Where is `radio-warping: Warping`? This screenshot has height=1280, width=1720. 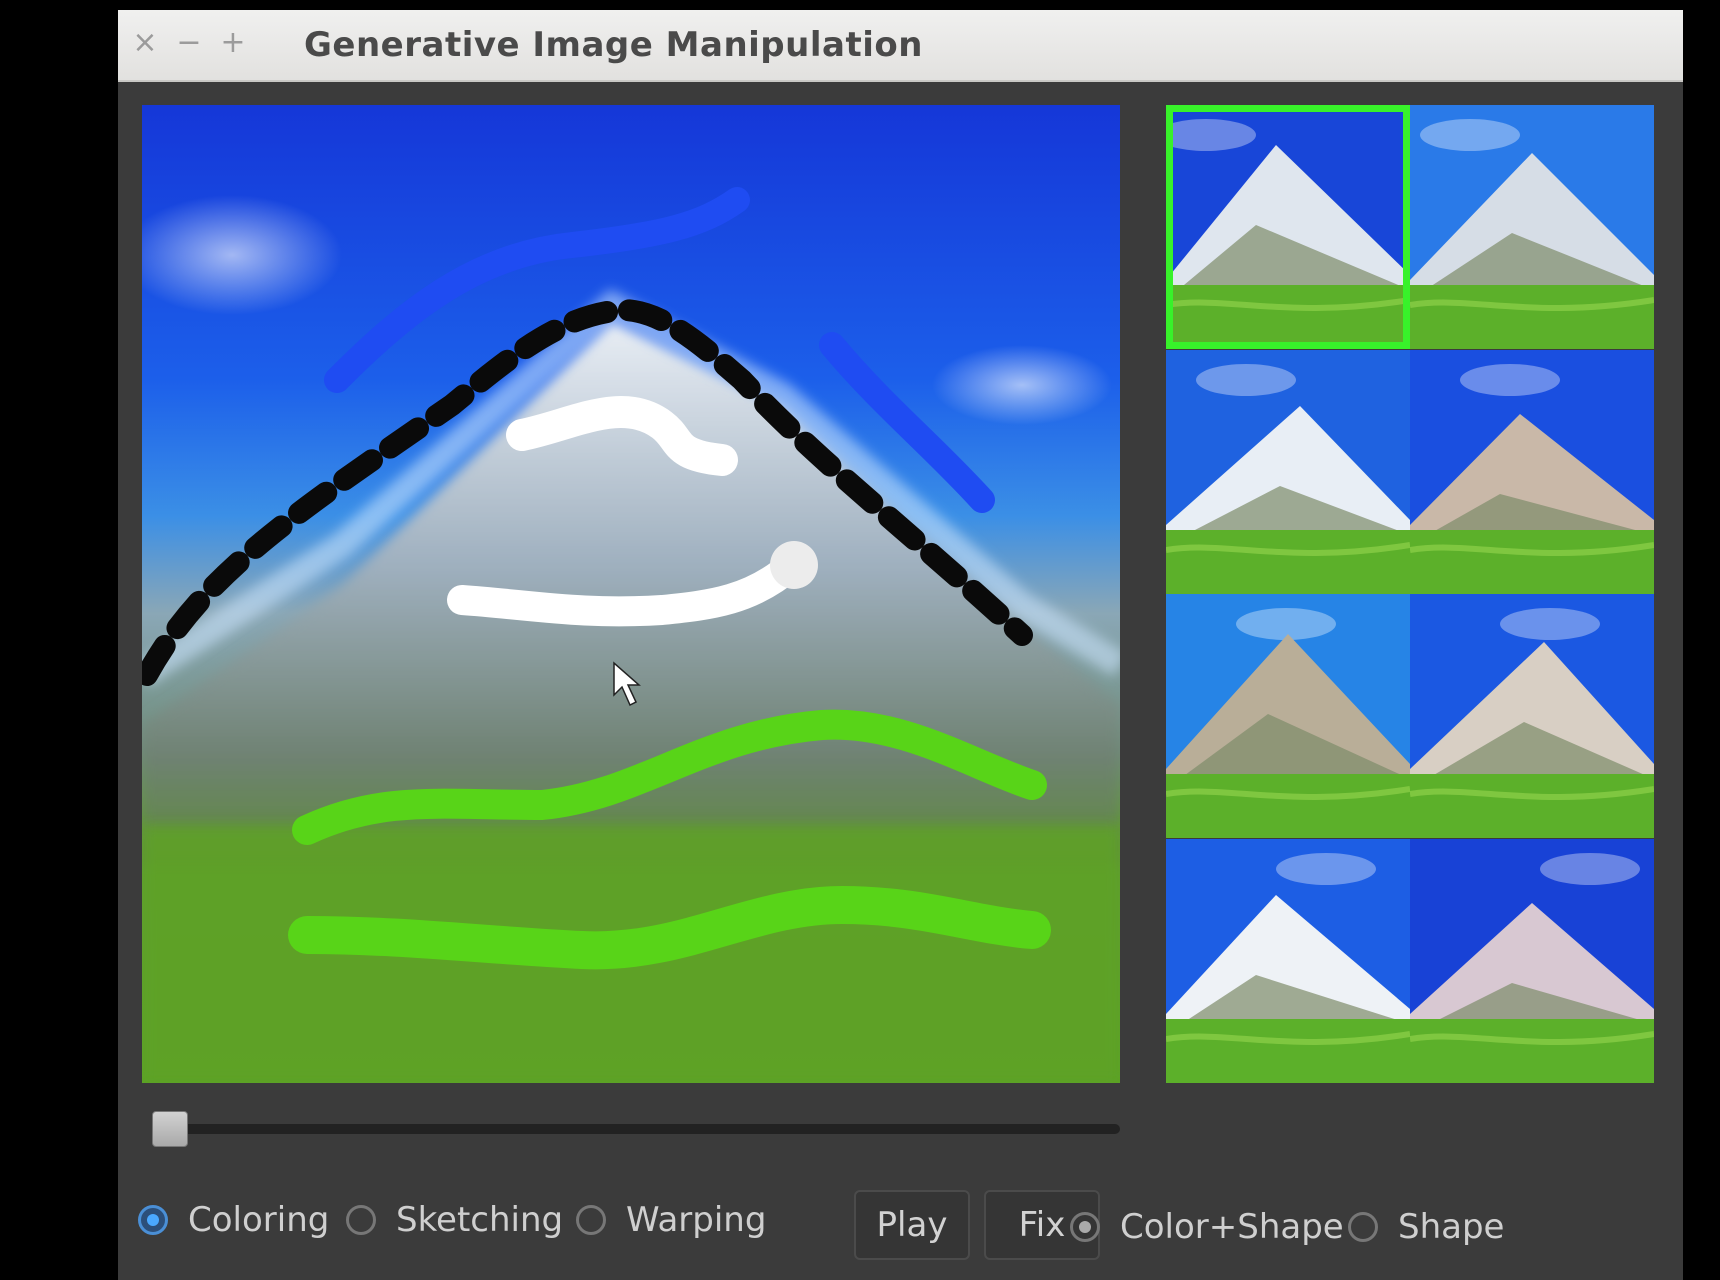
radio-warping: Warping is located at coordinates (671, 1220).